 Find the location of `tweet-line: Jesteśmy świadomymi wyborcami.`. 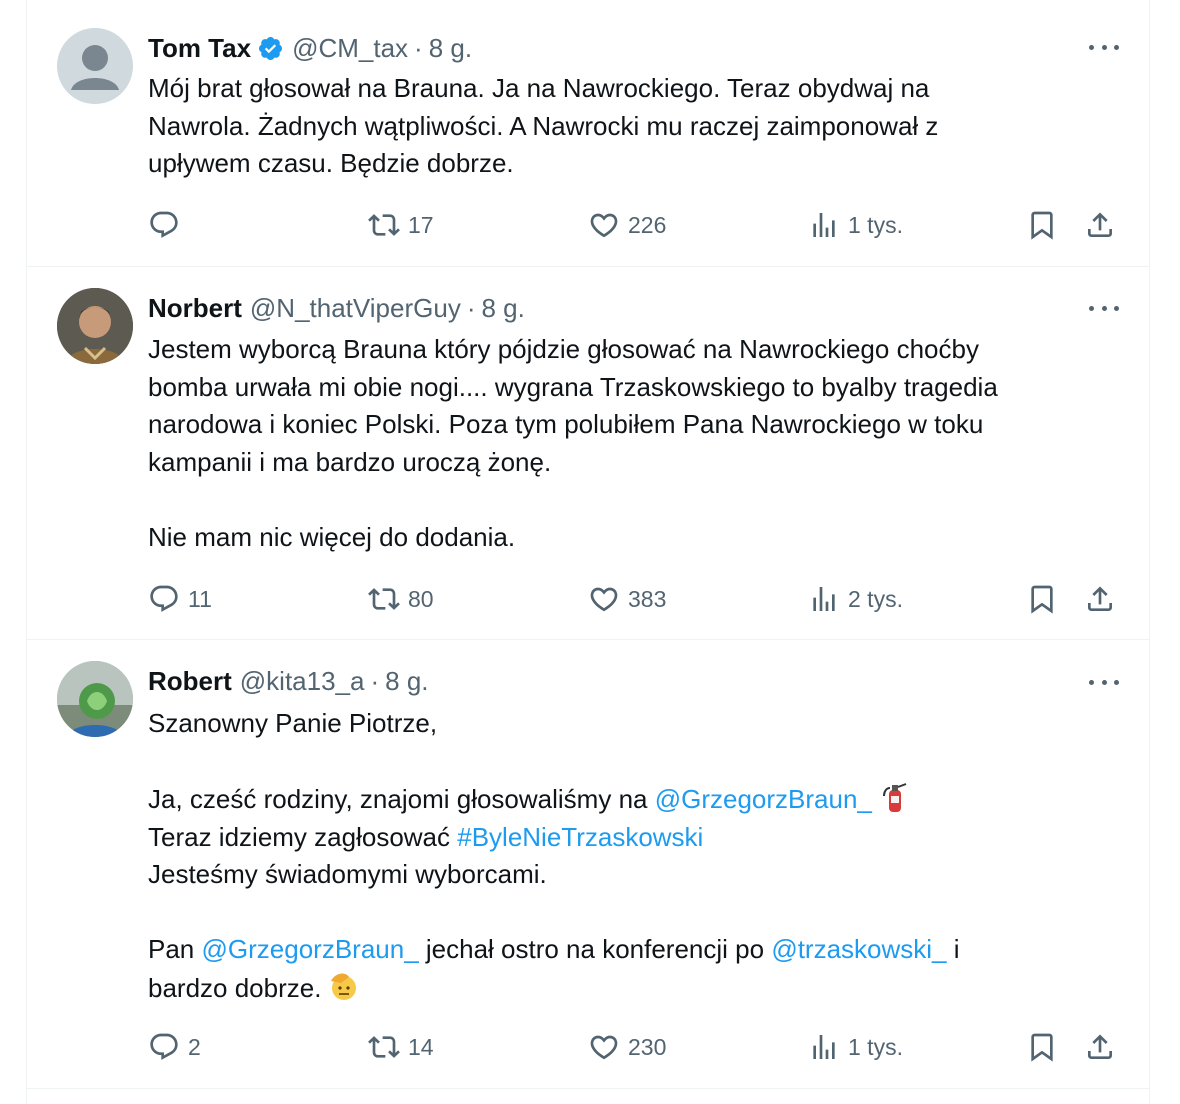

tweet-line: Jesteśmy świadomymi wyborcami. is located at coordinates (347, 874).